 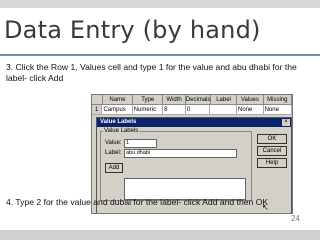 I want to click on table-row: 1 Campus Numeric 8 0 None None, so click(x=192, y=110).